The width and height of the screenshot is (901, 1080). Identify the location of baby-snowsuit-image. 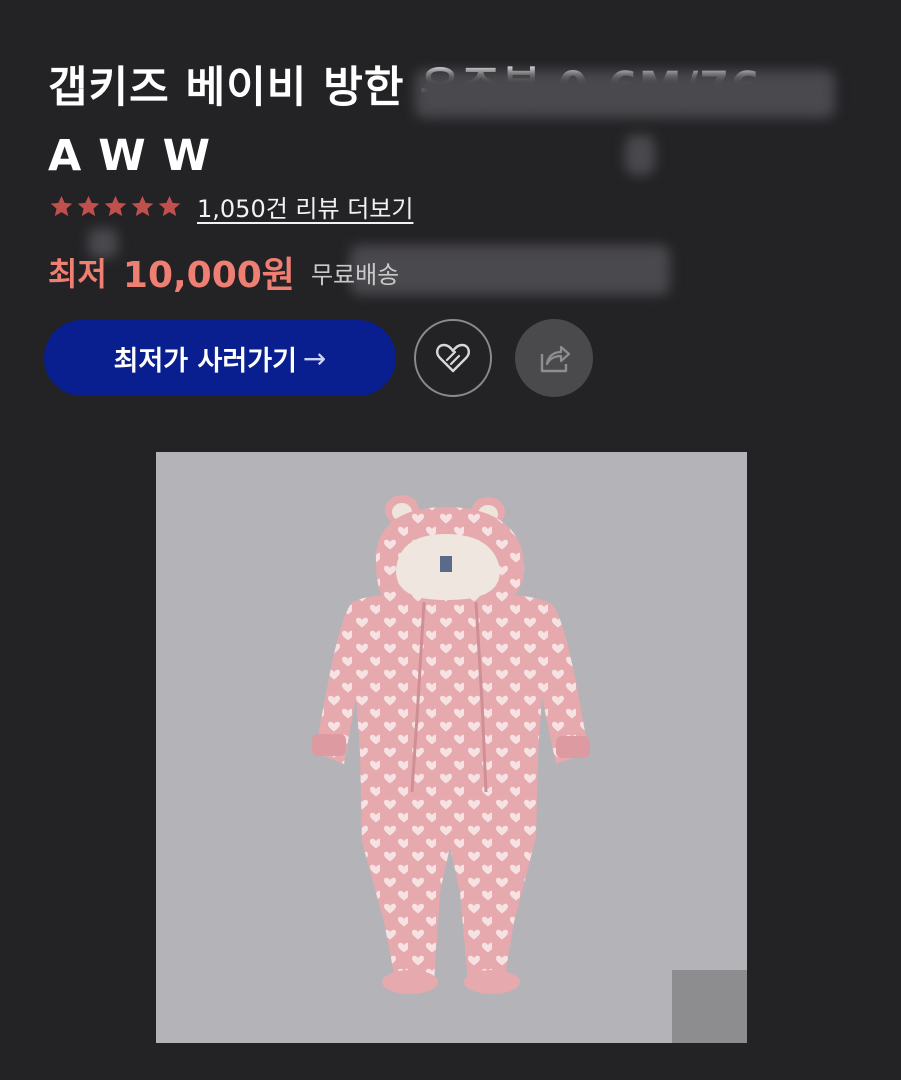
(451, 744).